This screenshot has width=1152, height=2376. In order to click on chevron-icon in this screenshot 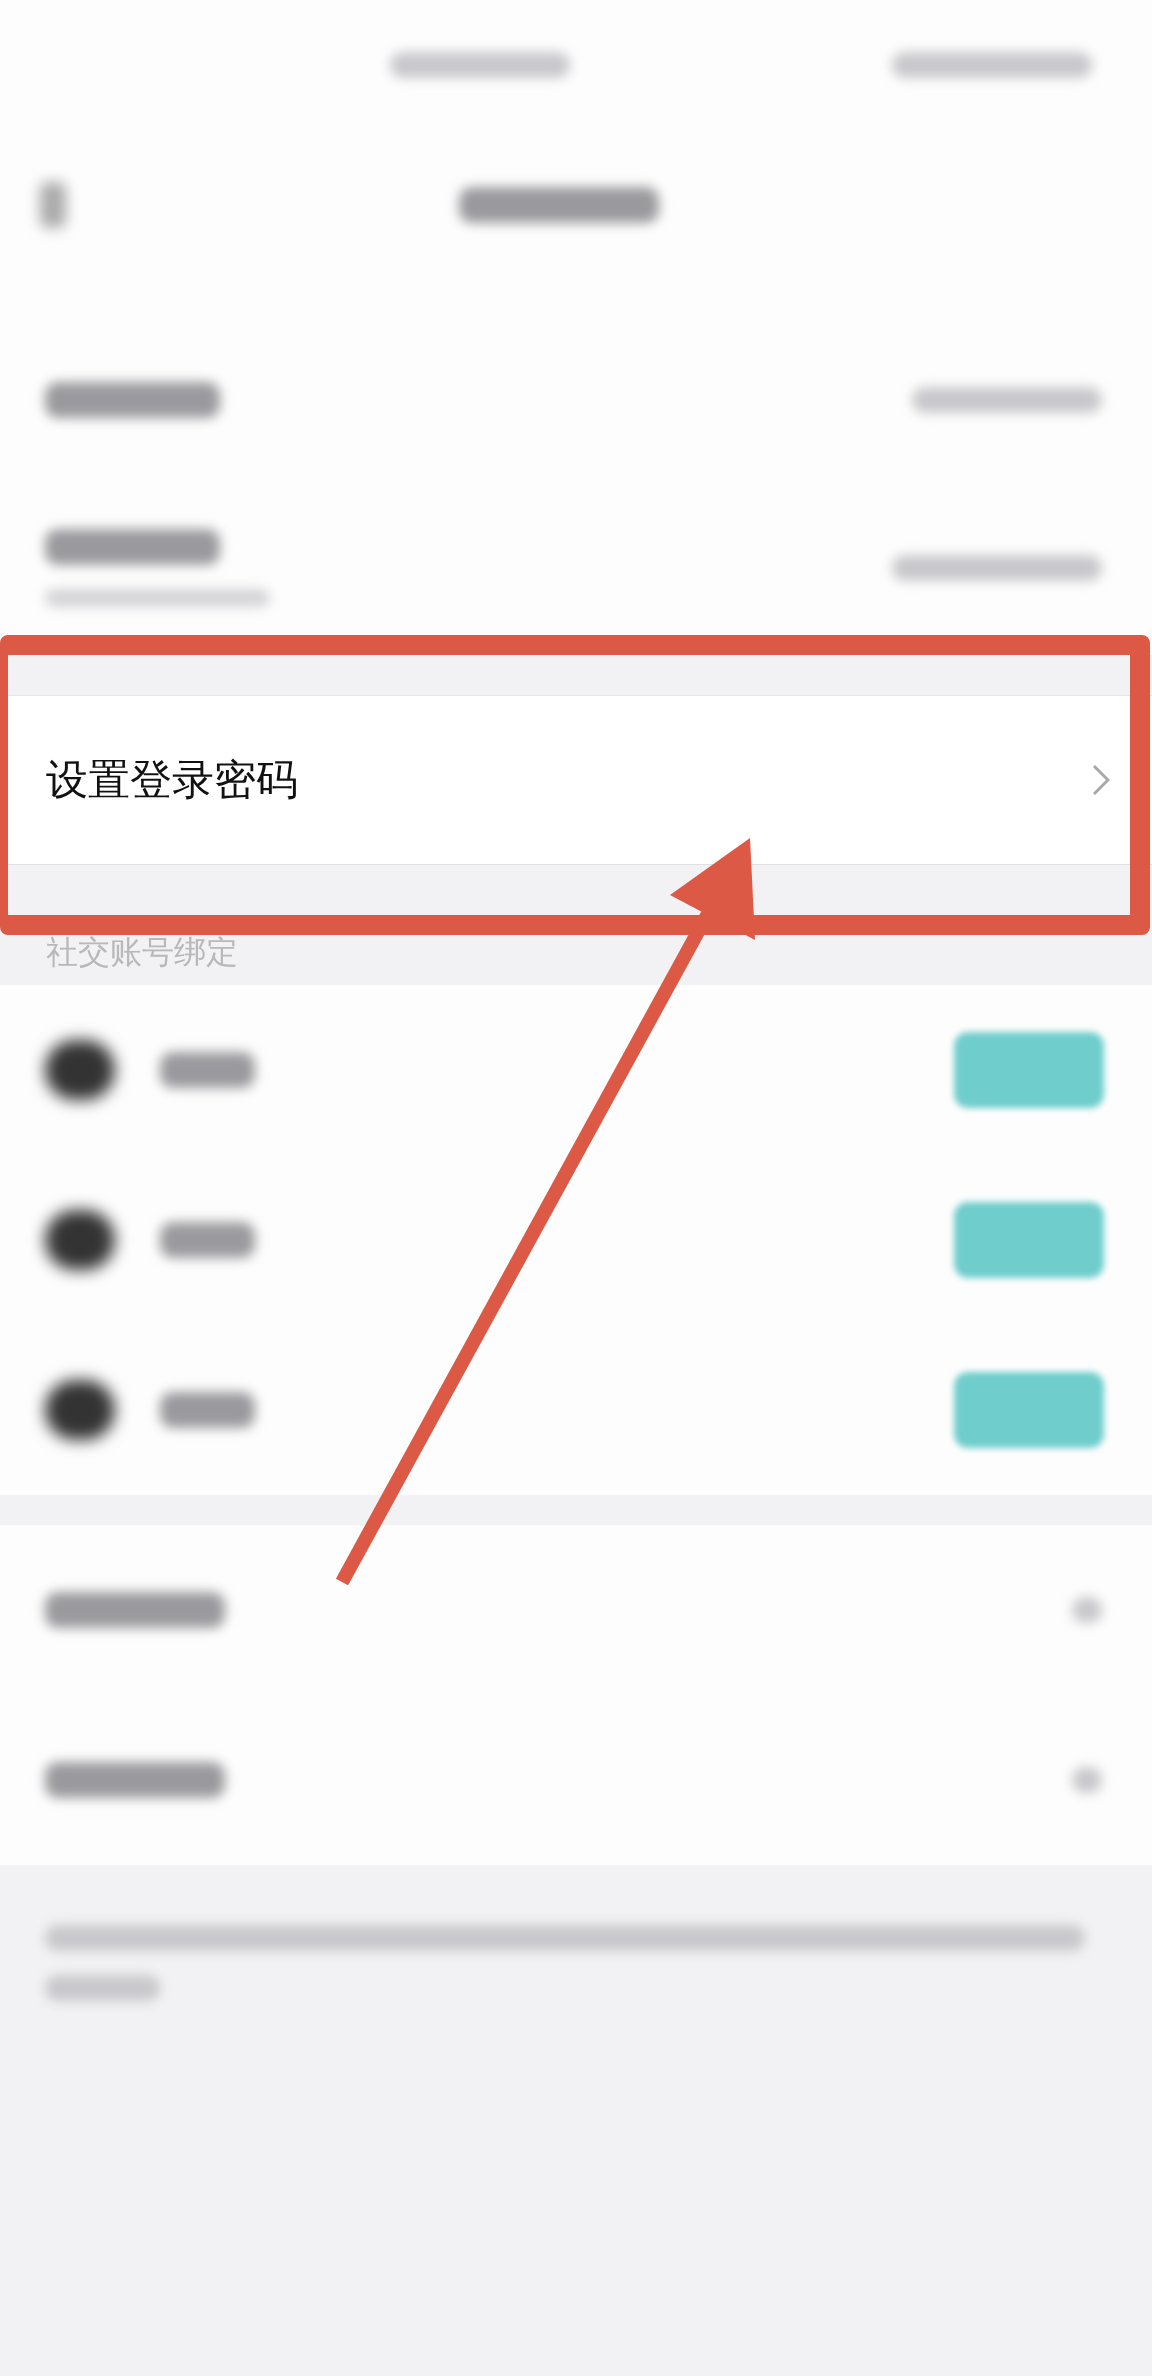, I will do `click(1101, 780)`.